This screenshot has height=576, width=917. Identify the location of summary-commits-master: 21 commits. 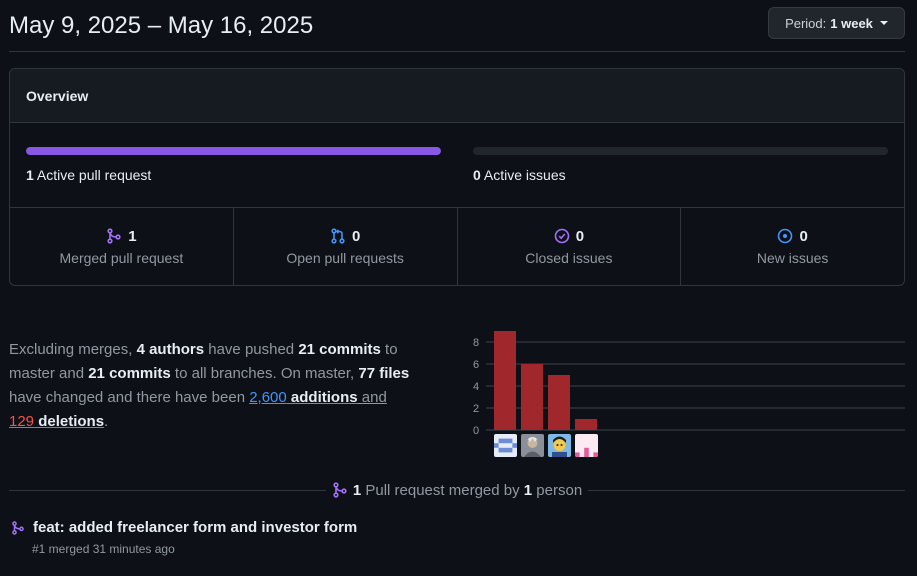
(339, 349).